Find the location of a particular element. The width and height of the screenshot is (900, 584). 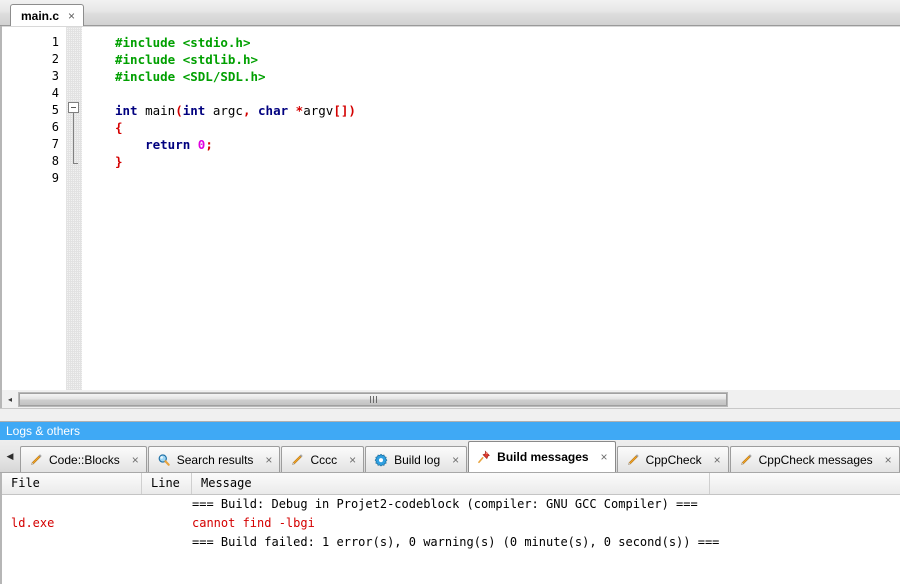

code-token: argv is located at coordinates (318, 110).